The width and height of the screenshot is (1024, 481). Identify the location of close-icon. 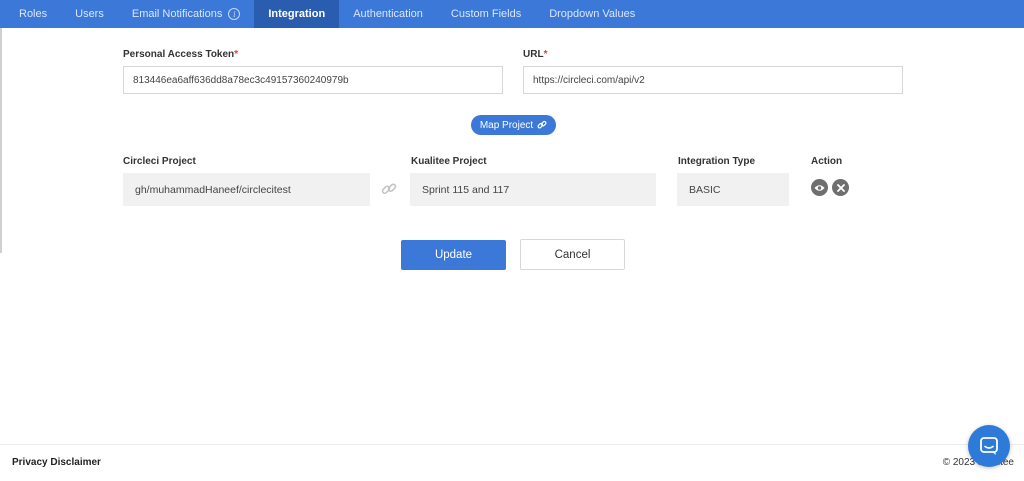
(840, 187).